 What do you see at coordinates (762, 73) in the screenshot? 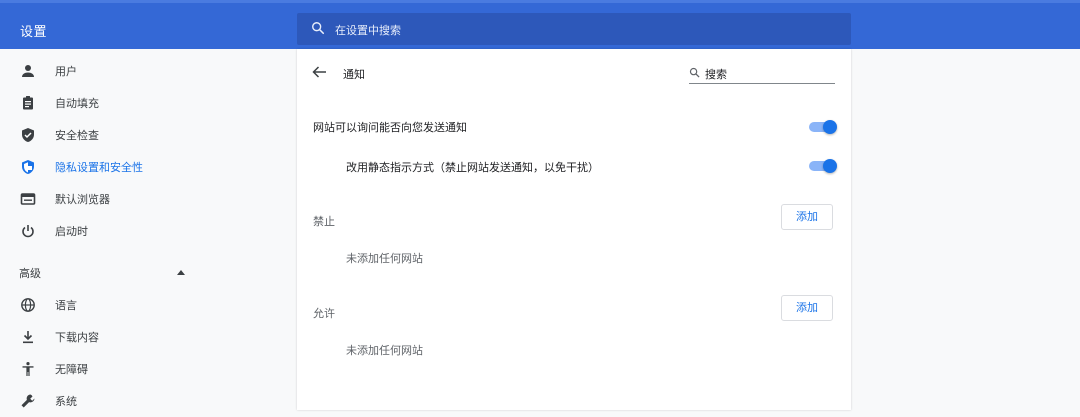
I see `page-search-field: 搜索` at bounding box center [762, 73].